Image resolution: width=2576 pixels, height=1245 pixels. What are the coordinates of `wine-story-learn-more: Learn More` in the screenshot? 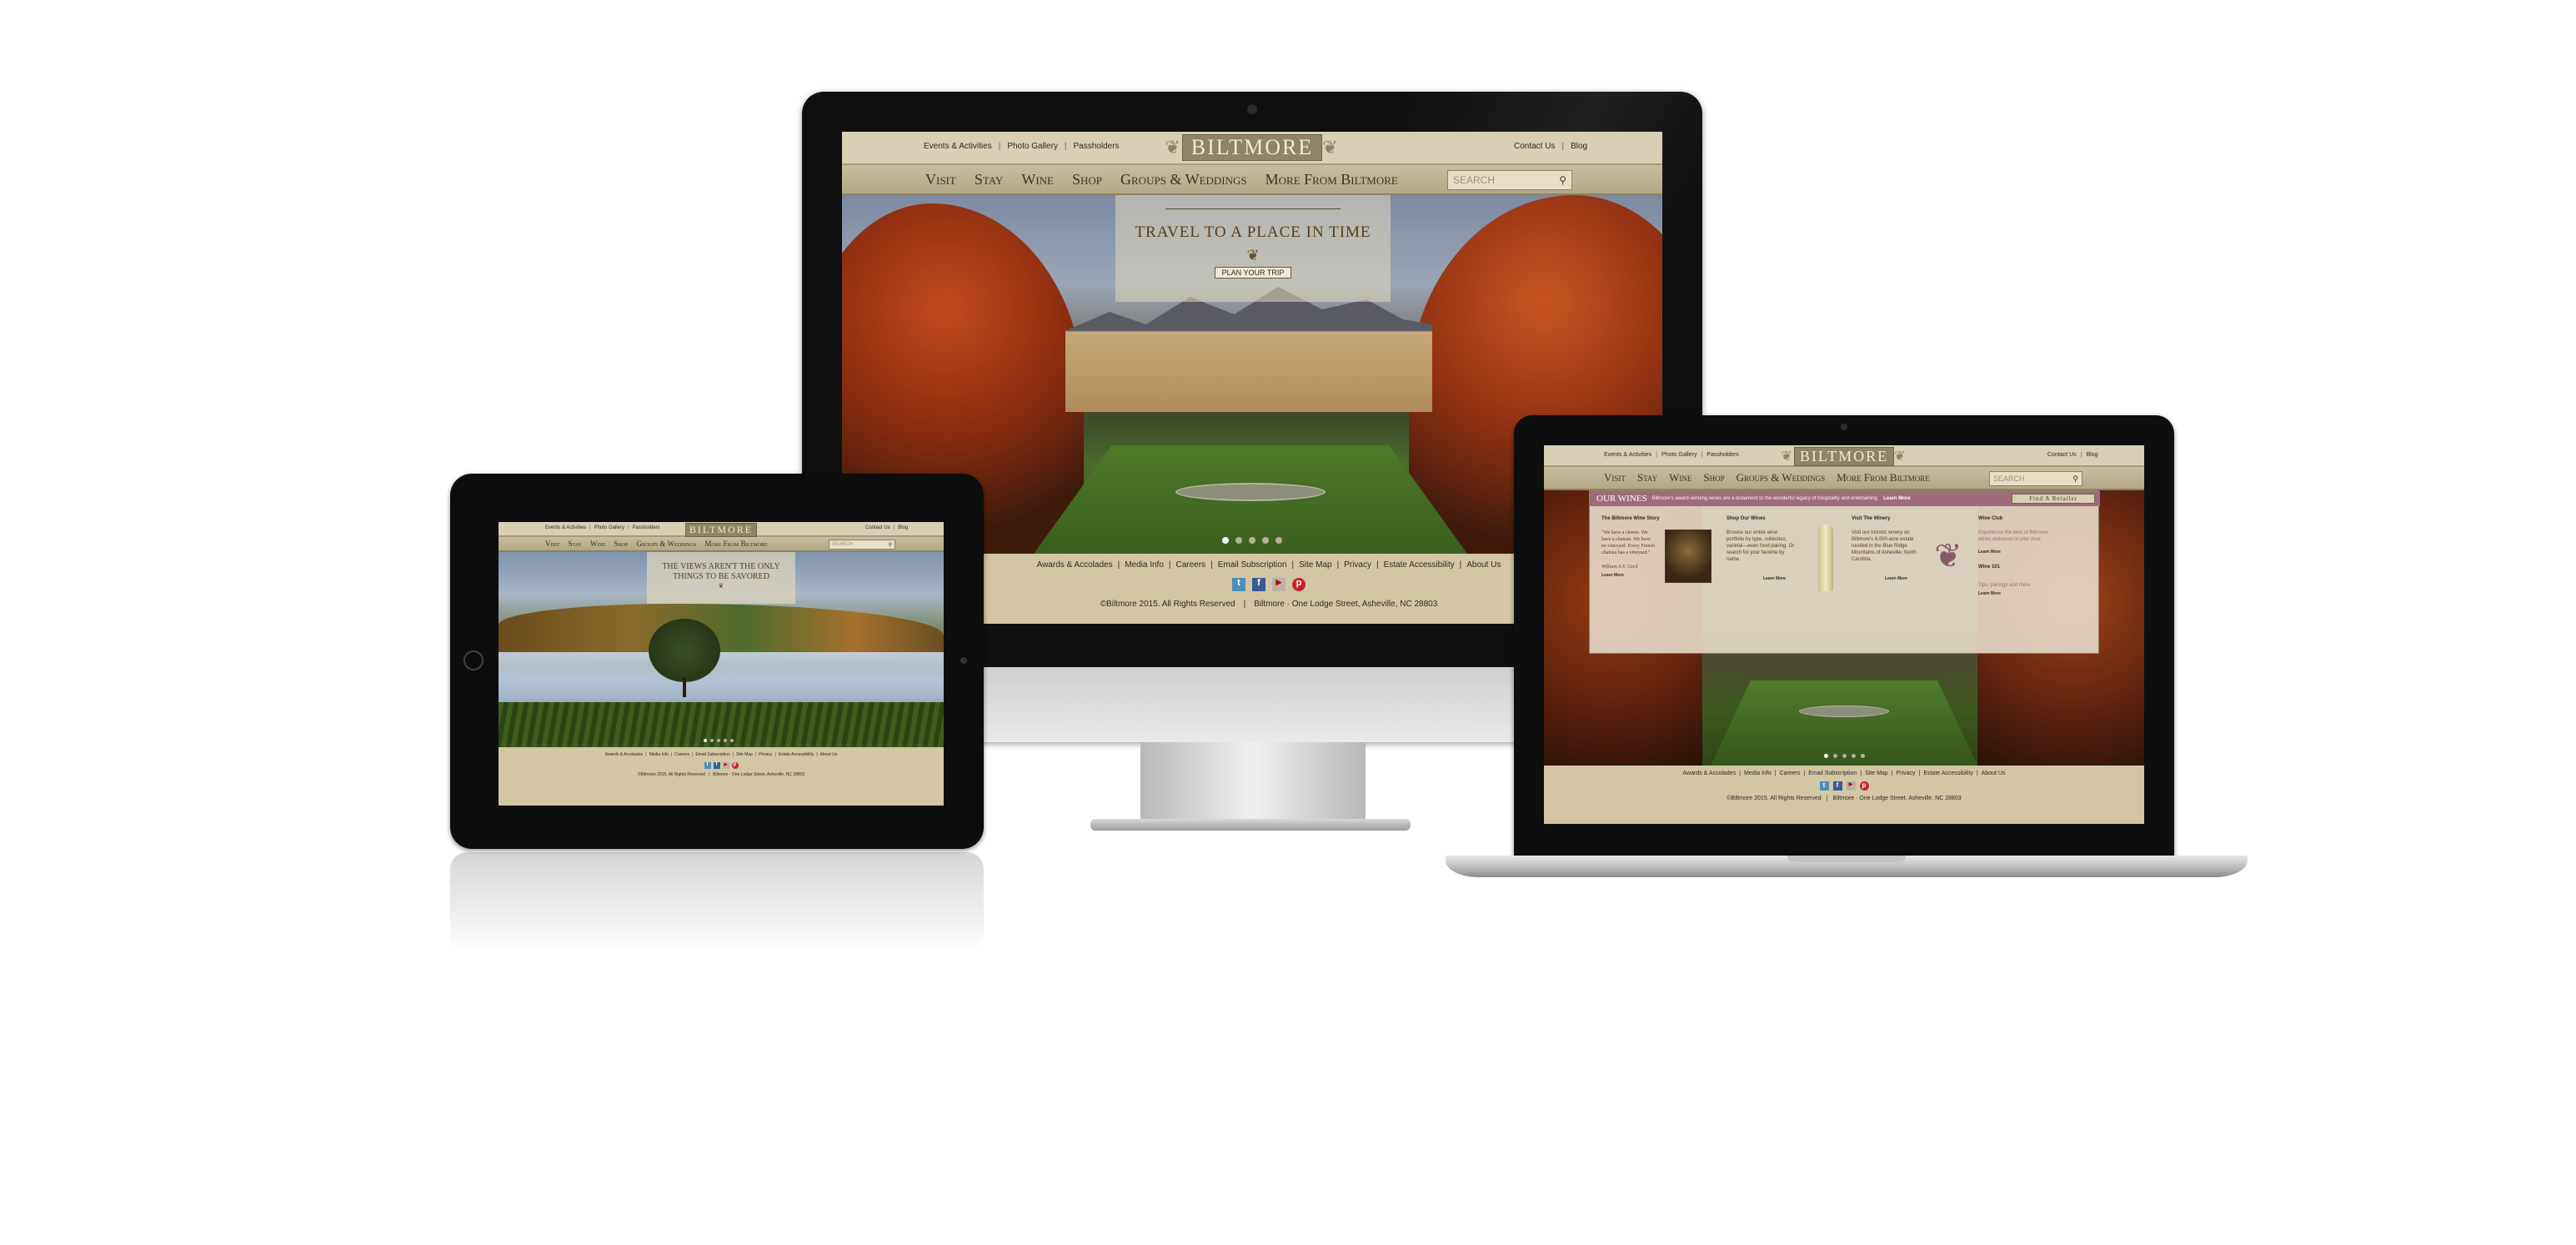 It's located at (1612, 575).